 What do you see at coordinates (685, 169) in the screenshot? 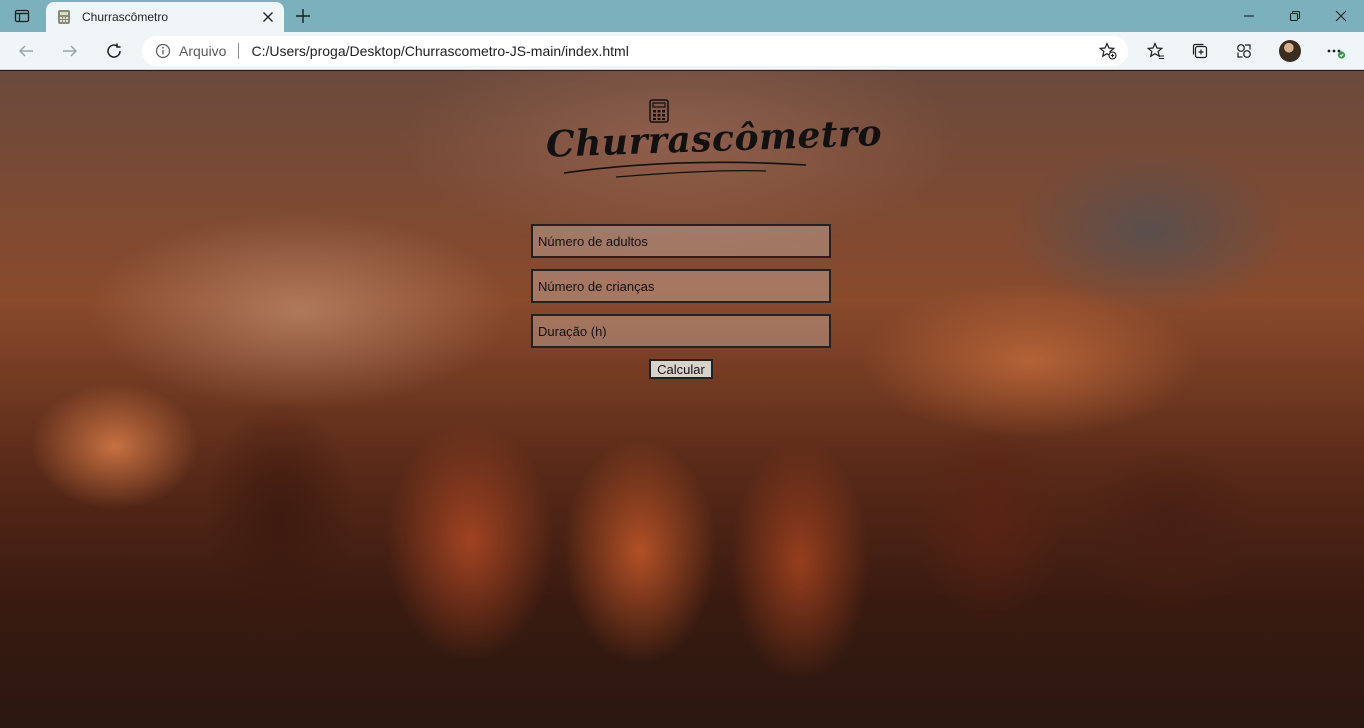
I see `logo-swoosh` at bounding box center [685, 169].